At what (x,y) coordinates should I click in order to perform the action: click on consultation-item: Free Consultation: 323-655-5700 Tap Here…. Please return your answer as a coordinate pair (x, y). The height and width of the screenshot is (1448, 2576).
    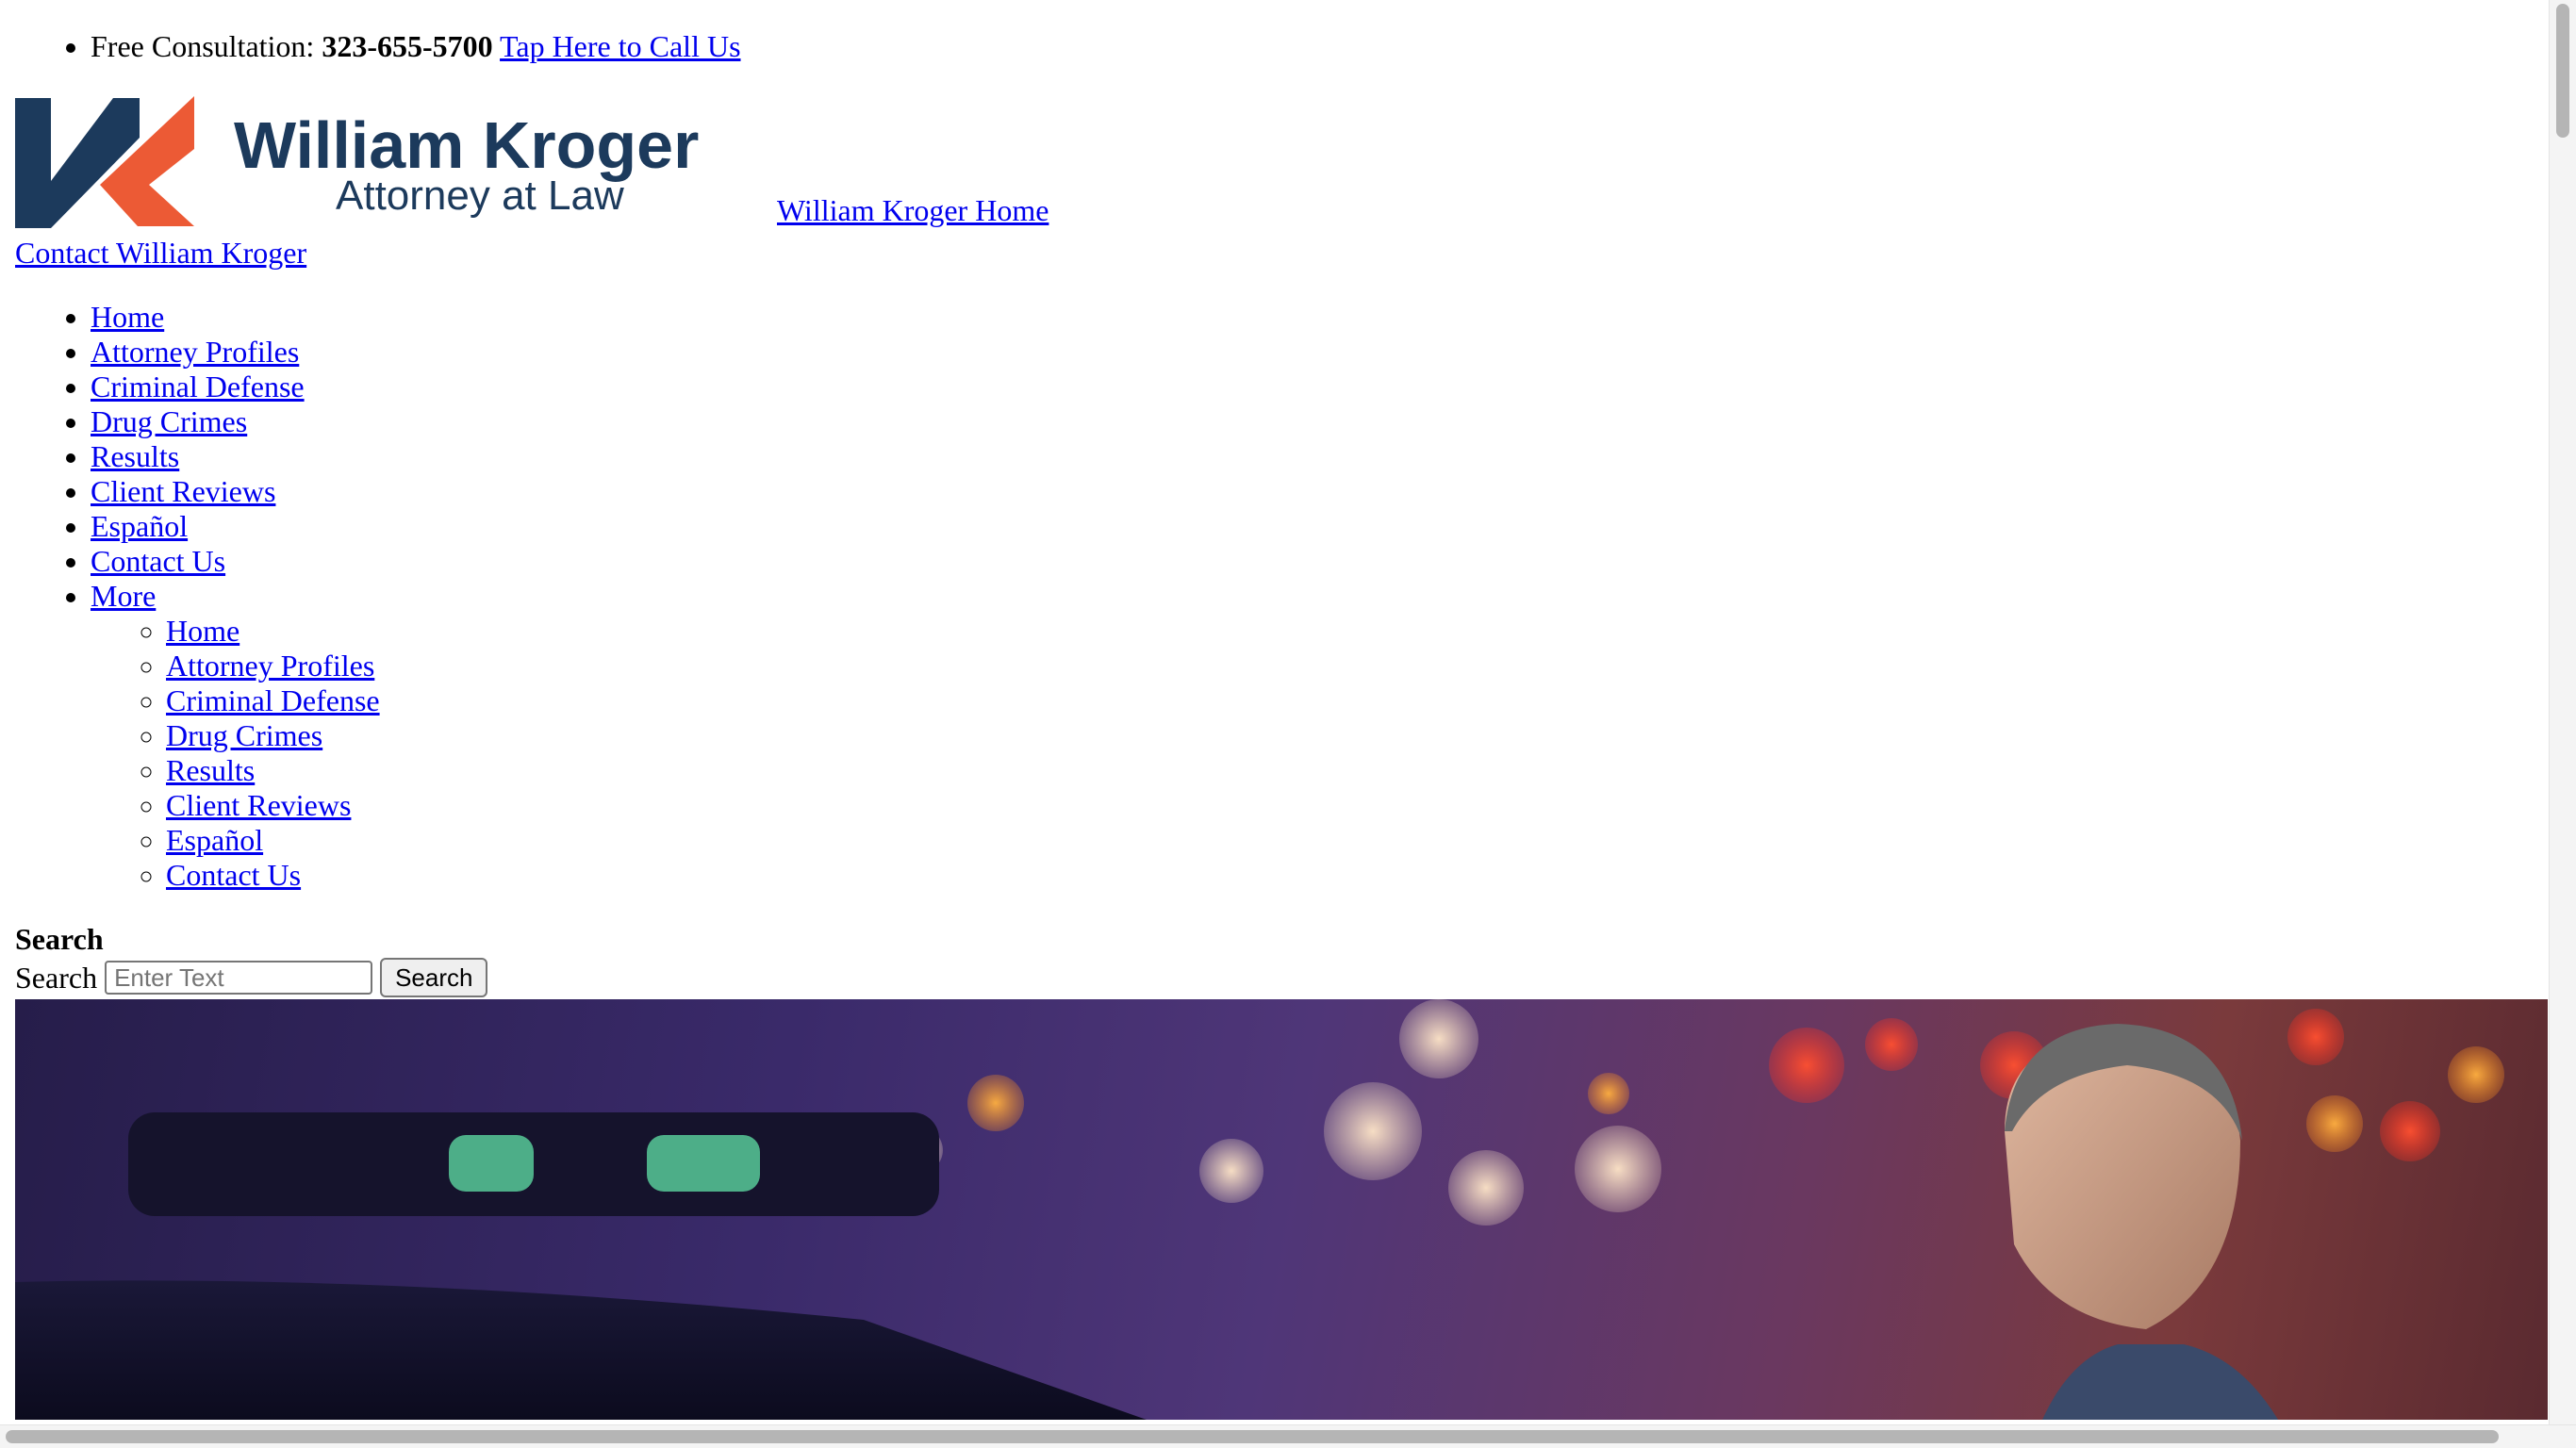
    Looking at the image, I should click on (416, 46).